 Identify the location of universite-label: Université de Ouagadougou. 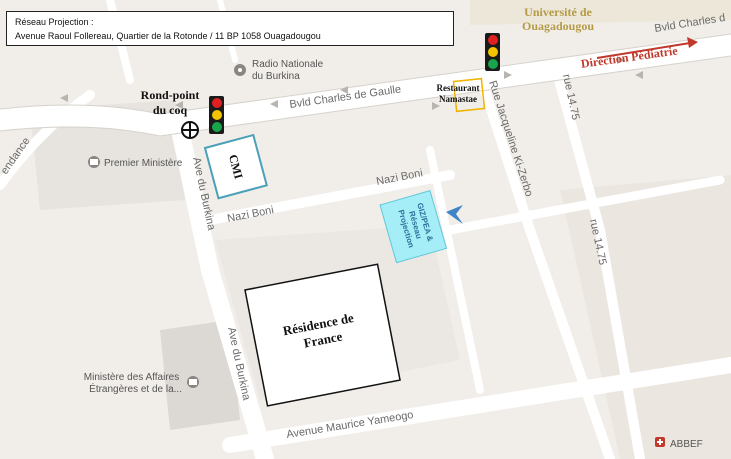
(558, 19).